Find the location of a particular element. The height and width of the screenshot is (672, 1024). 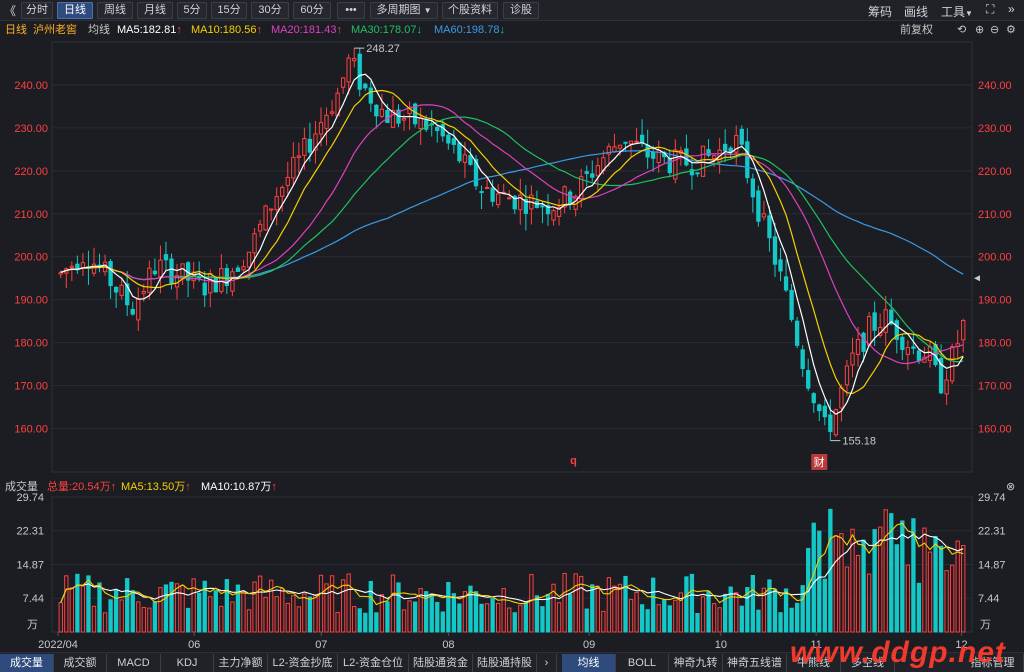

y-tick-left: 220.00 is located at coordinates (31, 172).